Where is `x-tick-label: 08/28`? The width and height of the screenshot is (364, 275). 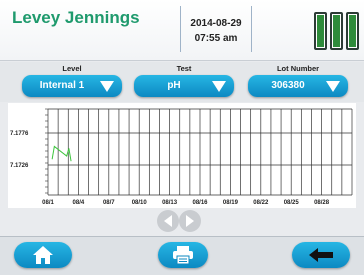
x-tick-label: 08/28 is located at coordinates (322, 203).